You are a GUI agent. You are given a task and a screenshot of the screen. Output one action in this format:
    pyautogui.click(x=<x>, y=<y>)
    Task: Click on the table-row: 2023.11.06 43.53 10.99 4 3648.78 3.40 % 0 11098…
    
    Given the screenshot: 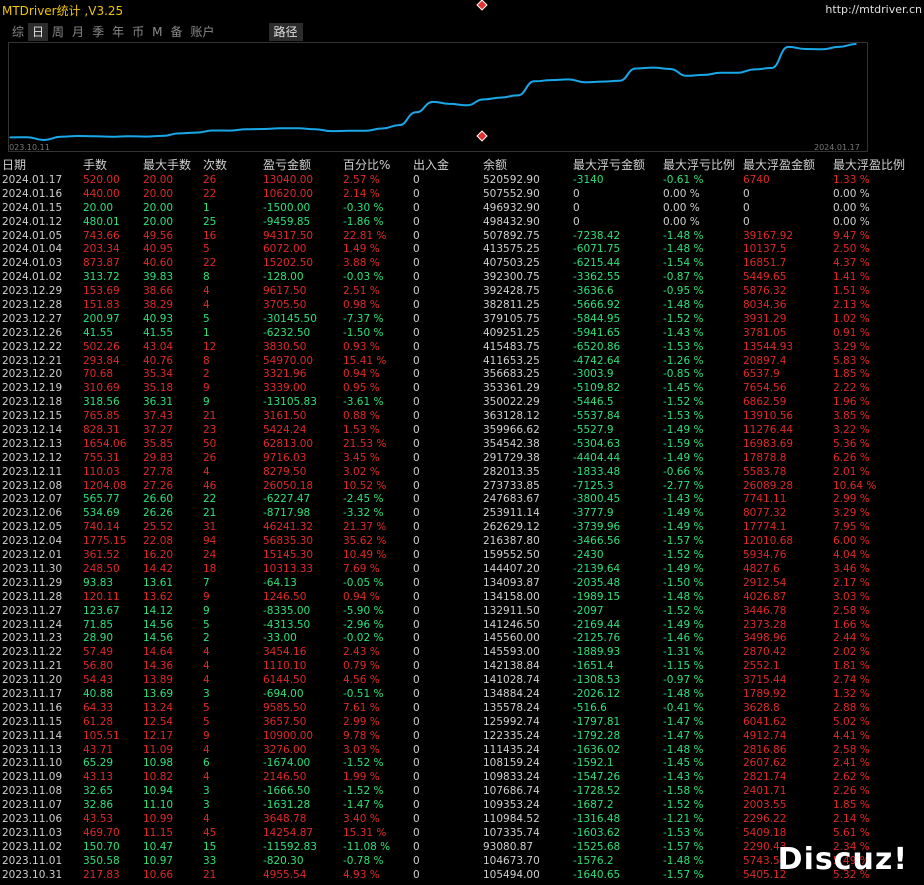 What is the action you would take?
    pyautogui.click(x=462, y=819)
    